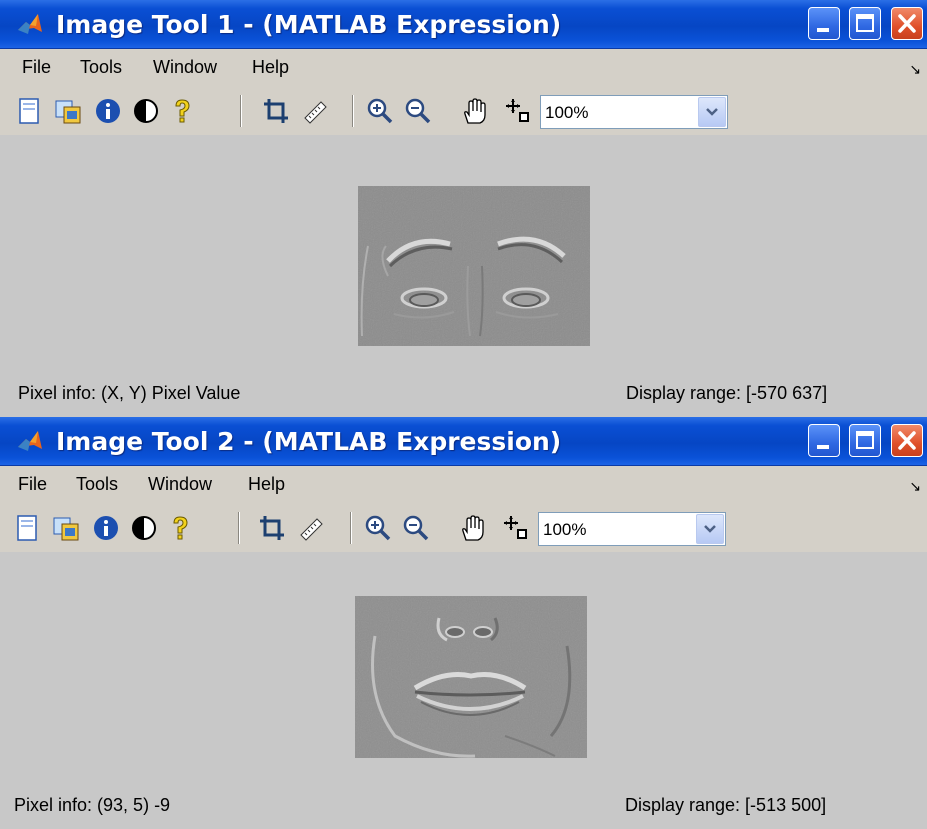  I want to click on pixel-info-text: Pixel info: (X, Y) Pixel Value, so click(129, 393).